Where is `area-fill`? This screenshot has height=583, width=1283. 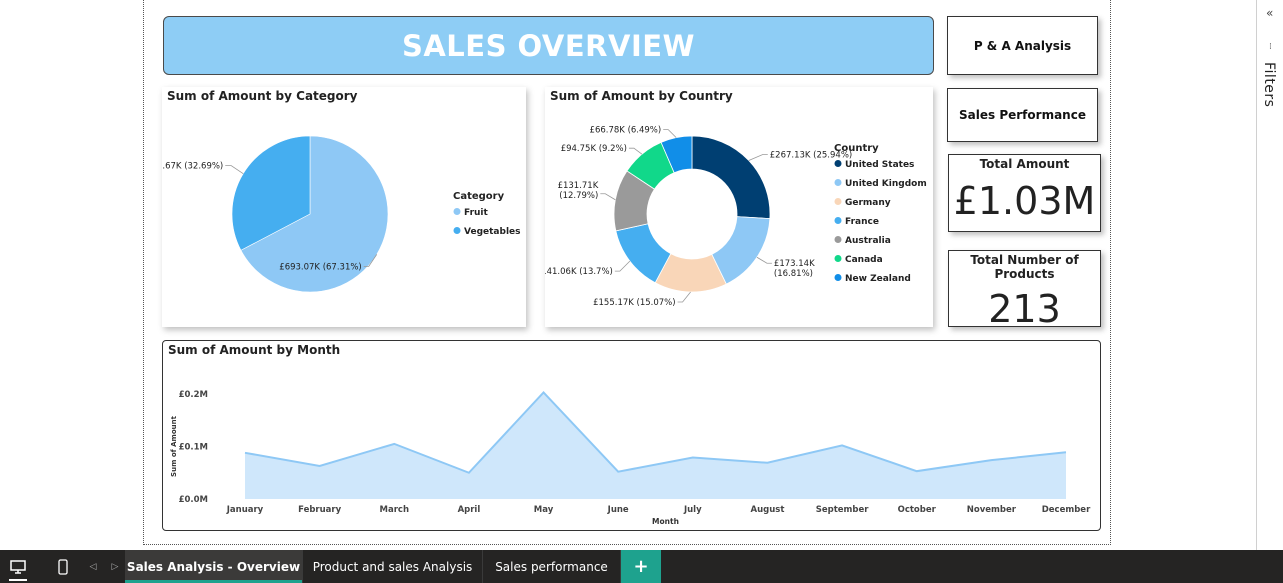
area-fill is located at coordinates (655, 445).